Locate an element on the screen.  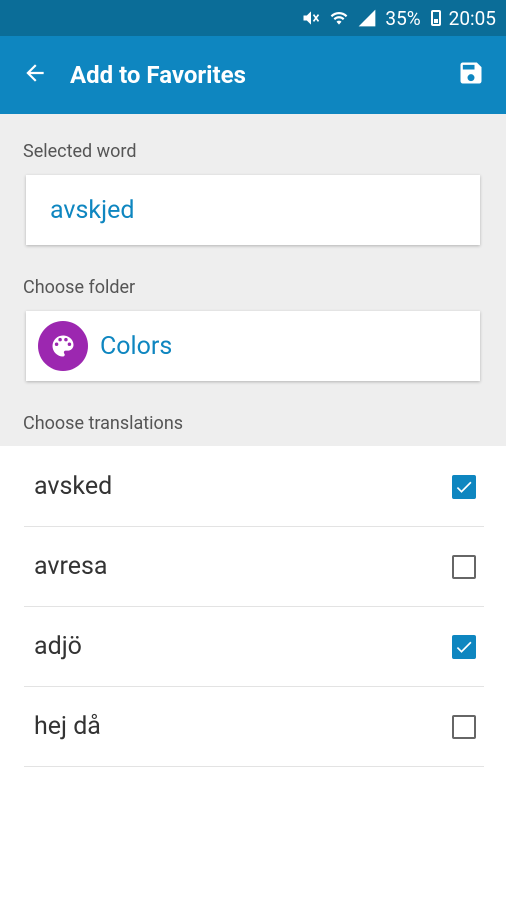
status-bar: 35% 20:05 is located at coordinates (253, 18).